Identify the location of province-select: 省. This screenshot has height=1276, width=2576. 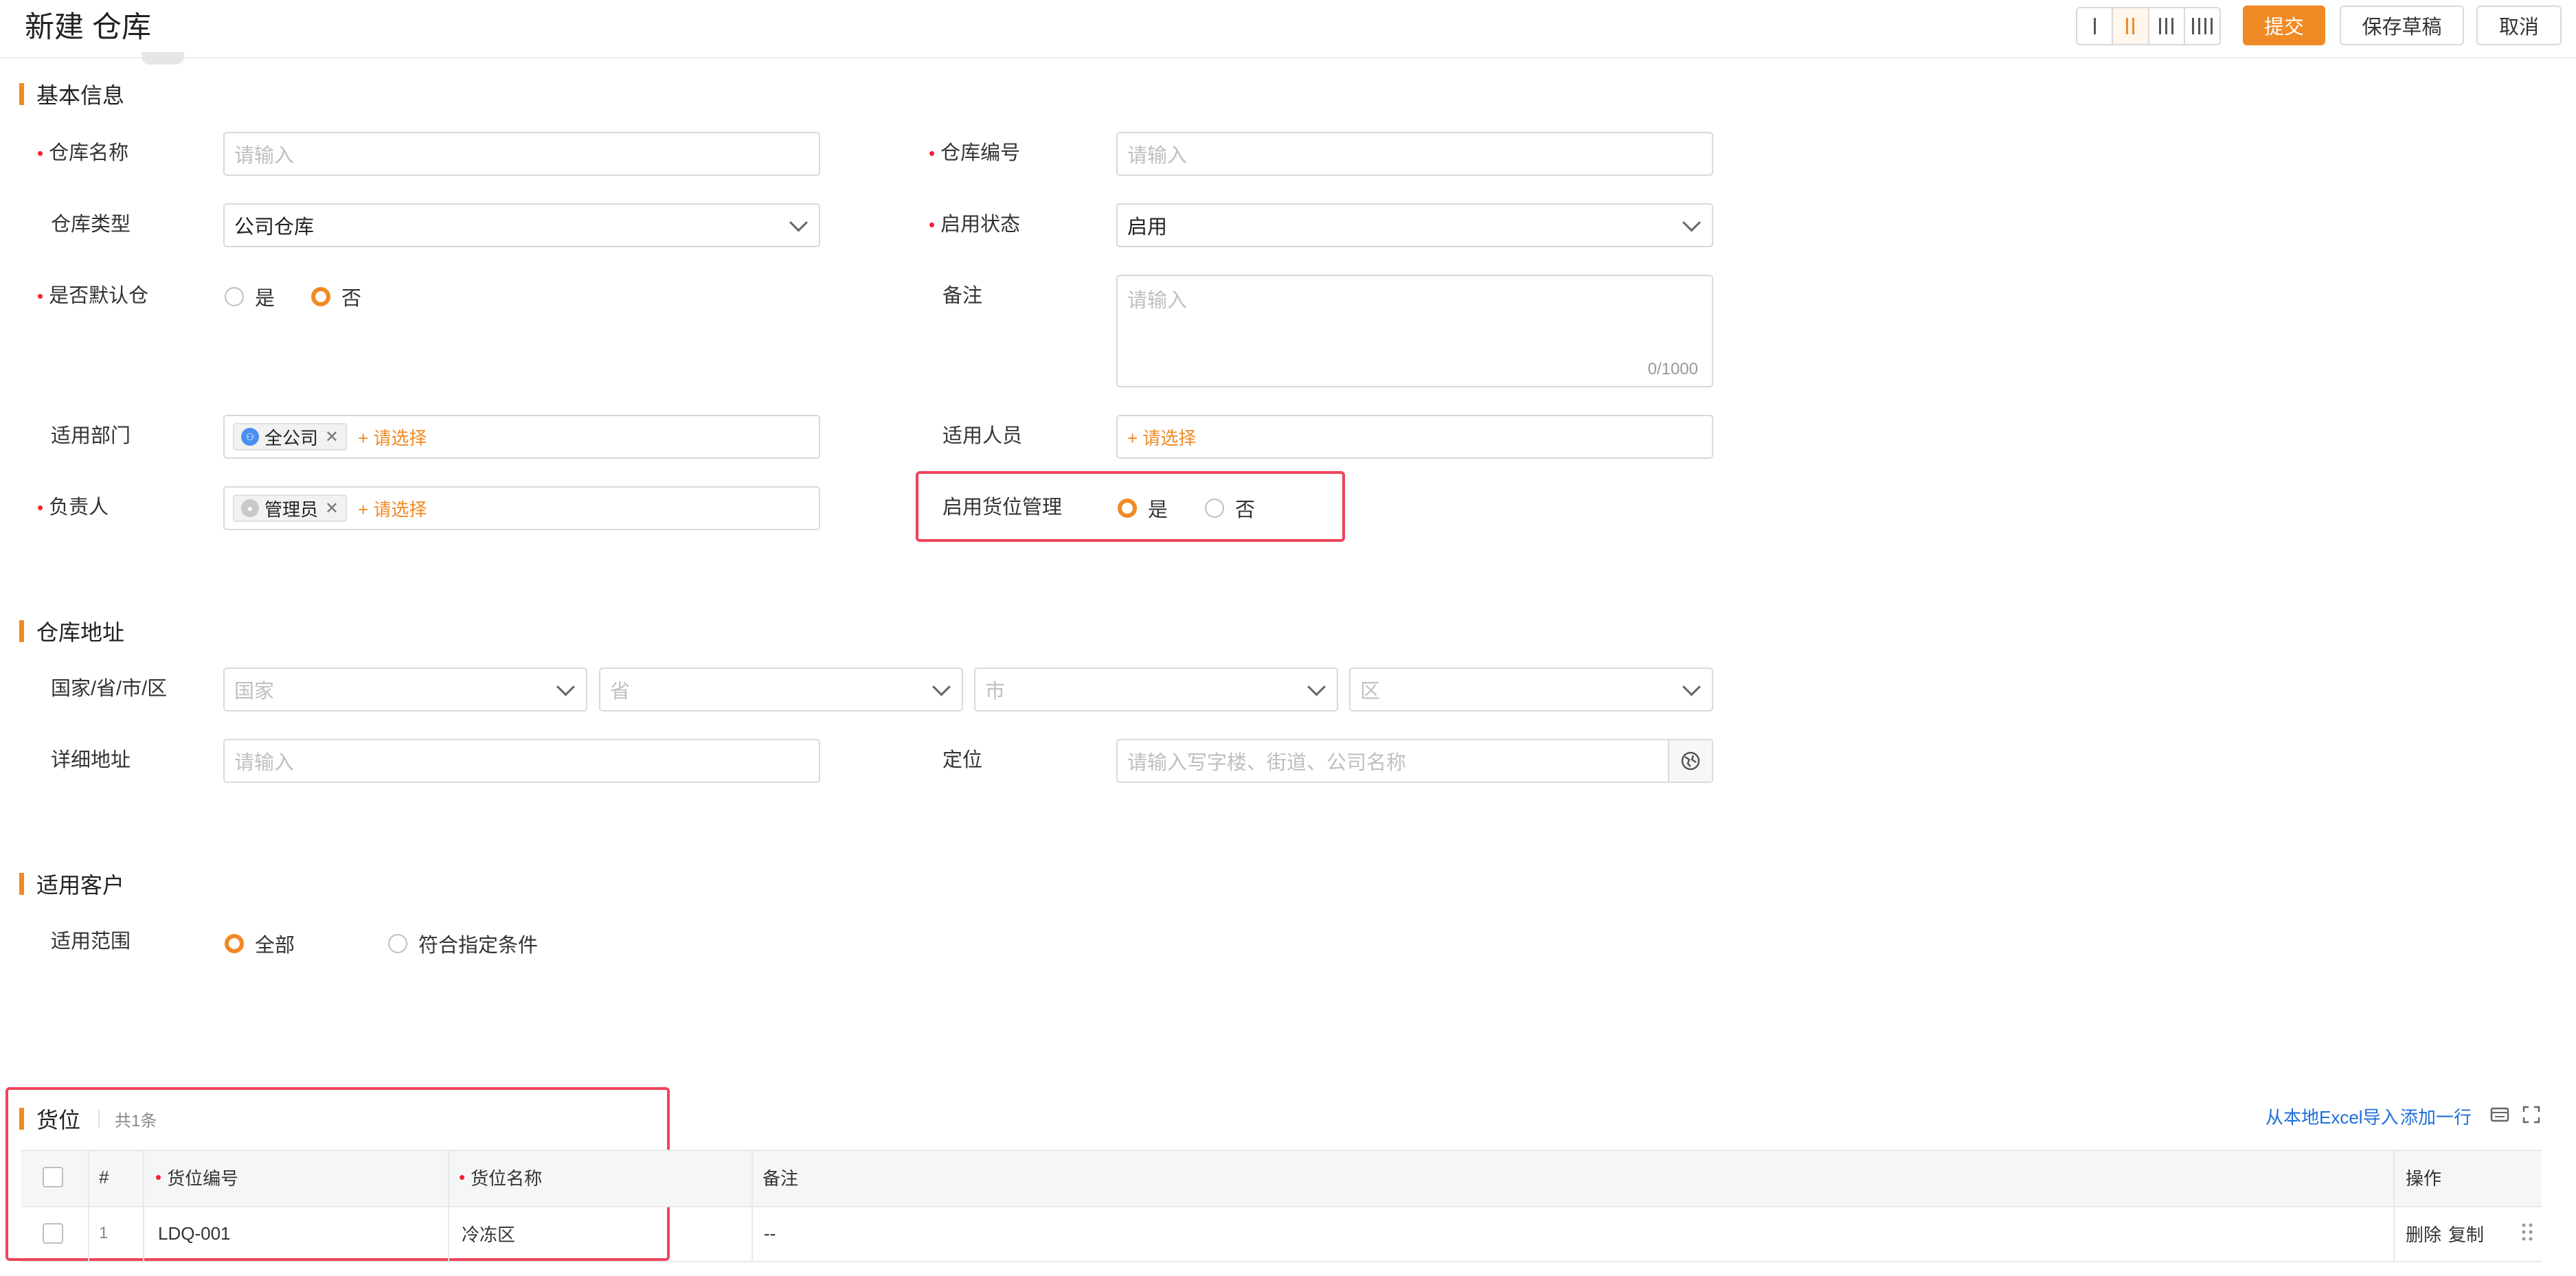
(781, 689).